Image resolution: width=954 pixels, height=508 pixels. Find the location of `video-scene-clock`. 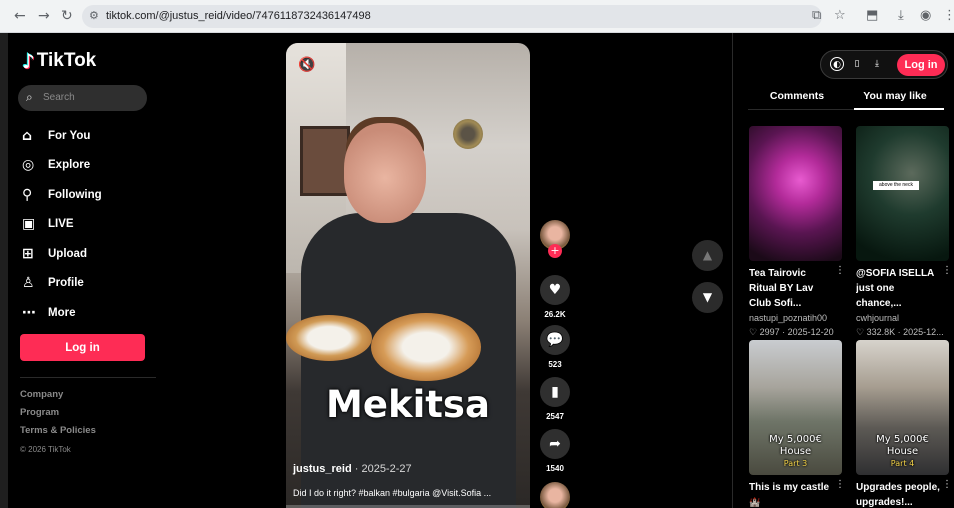

video-scene-clock is located at coordinates (468, 134).